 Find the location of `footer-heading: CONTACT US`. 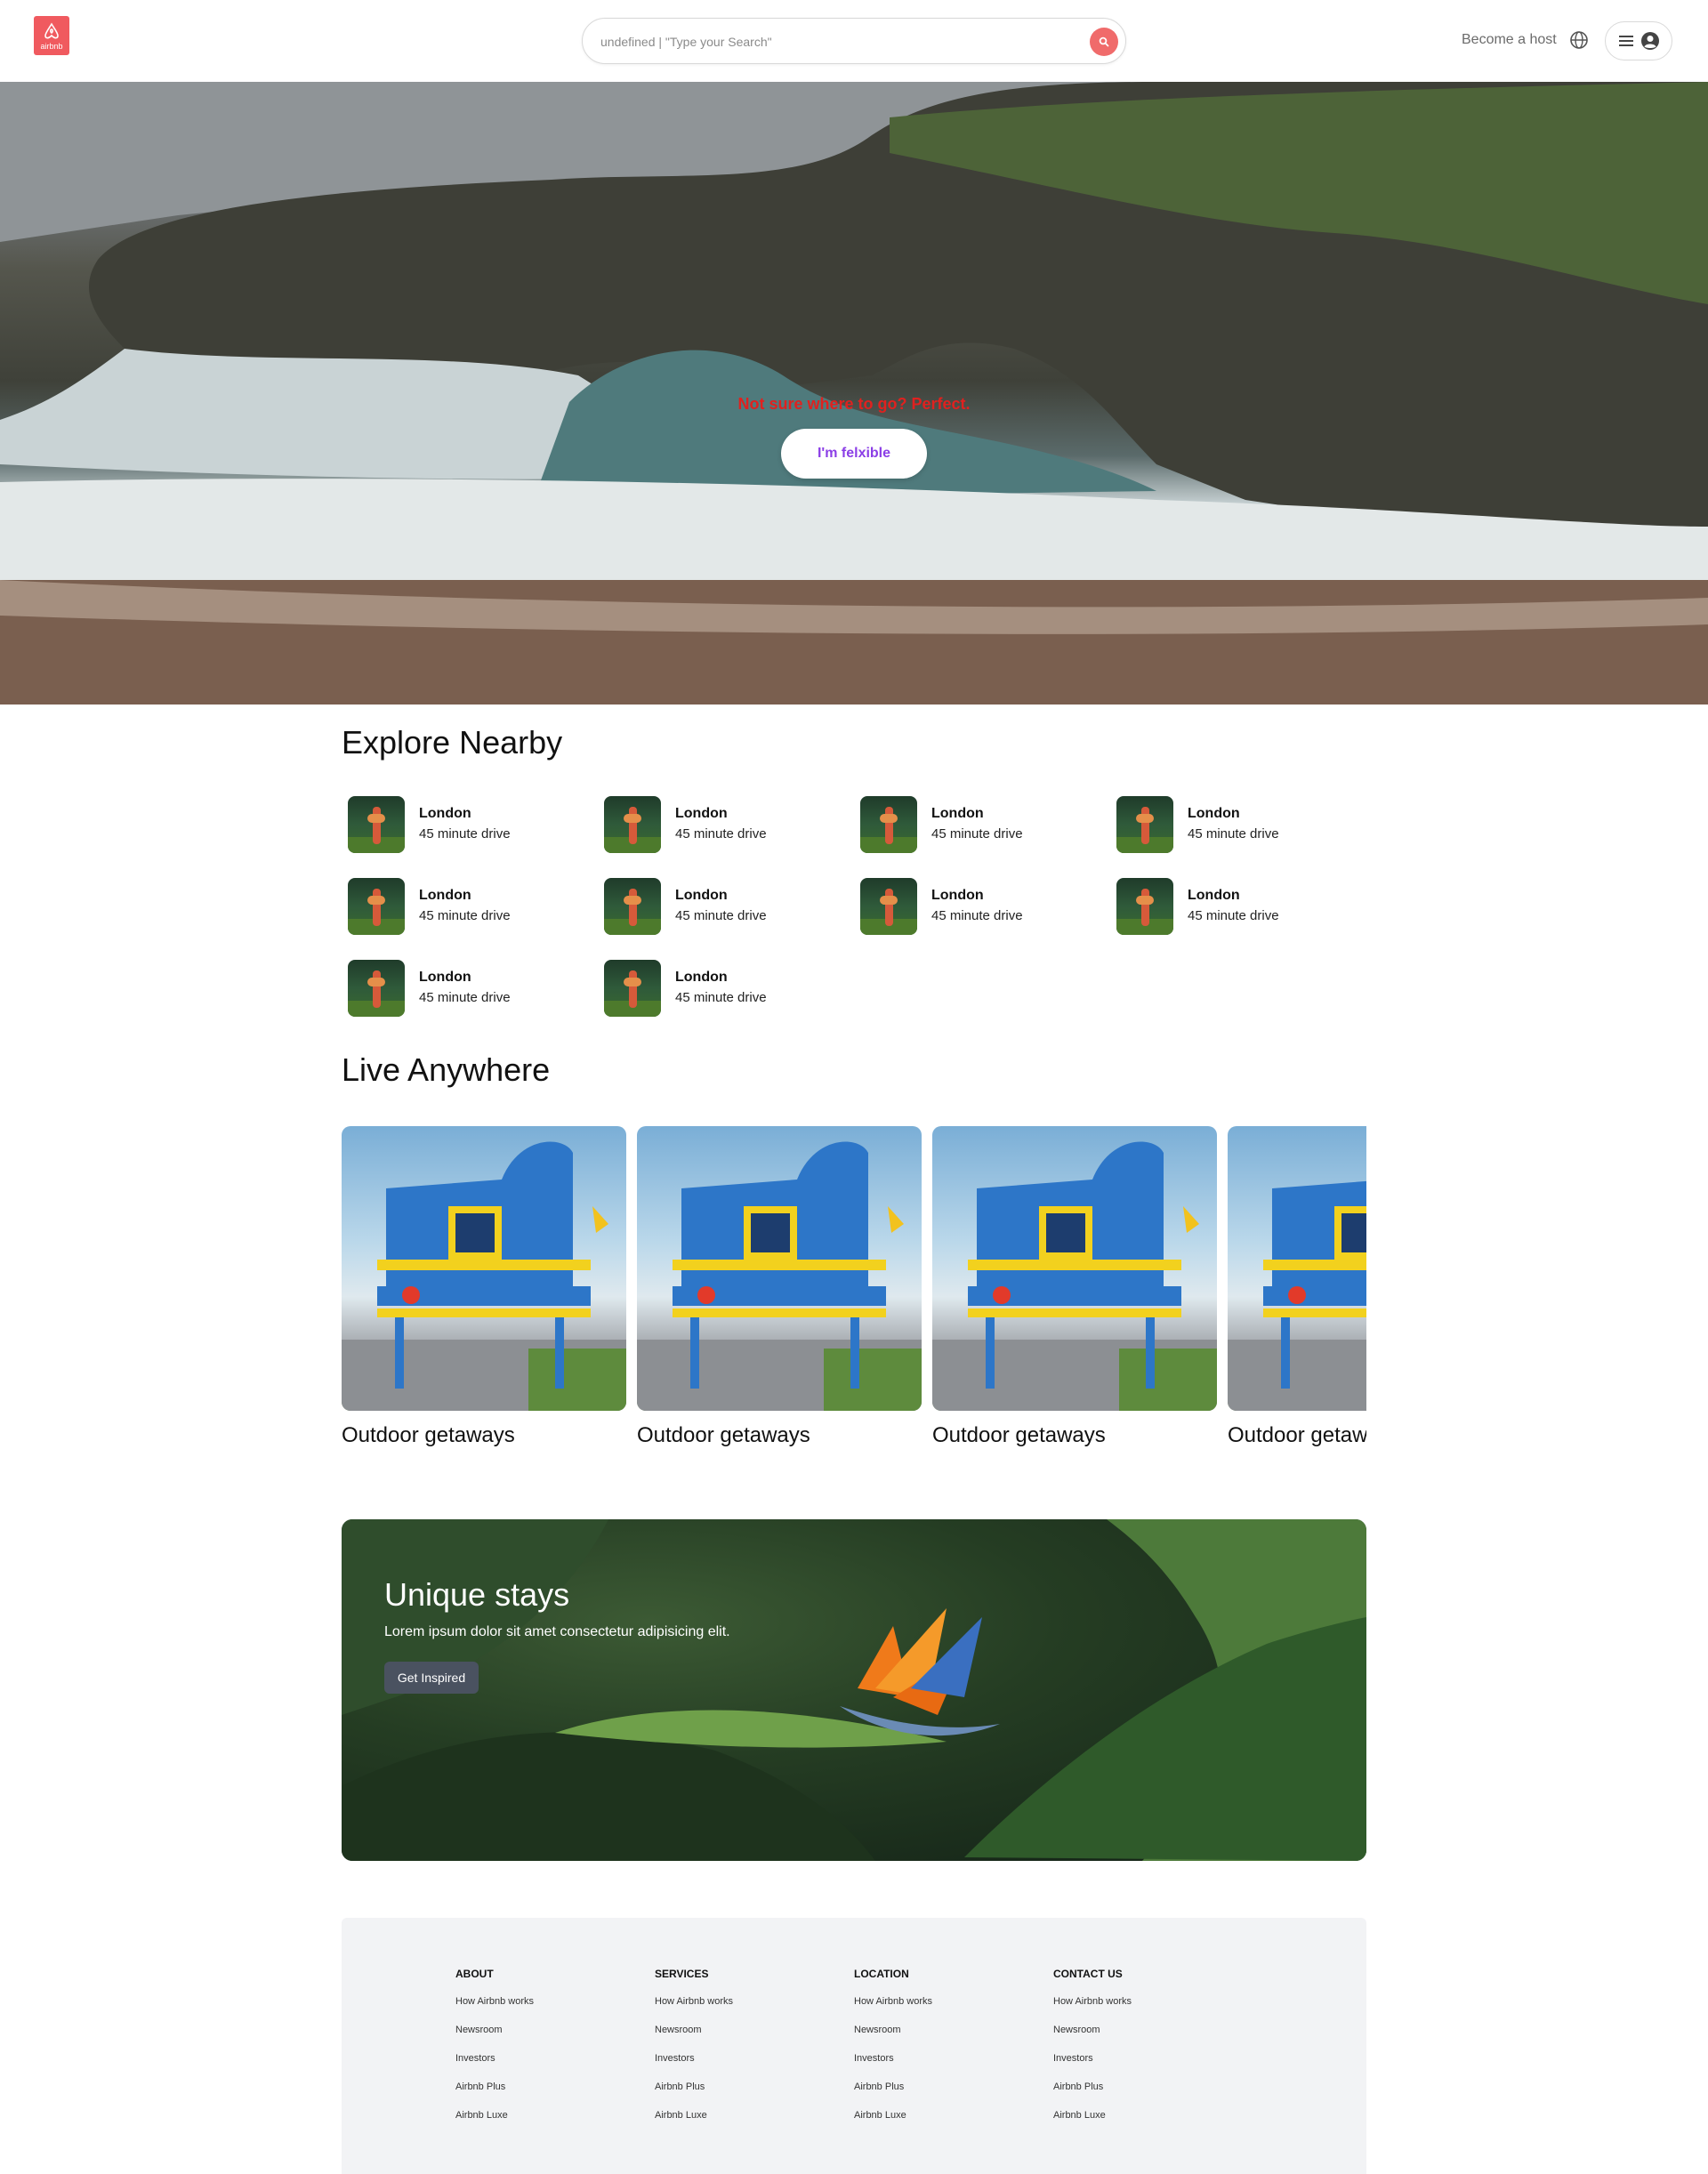

footer-heading: CONTACT US is located at coordinates (1088, 1974).